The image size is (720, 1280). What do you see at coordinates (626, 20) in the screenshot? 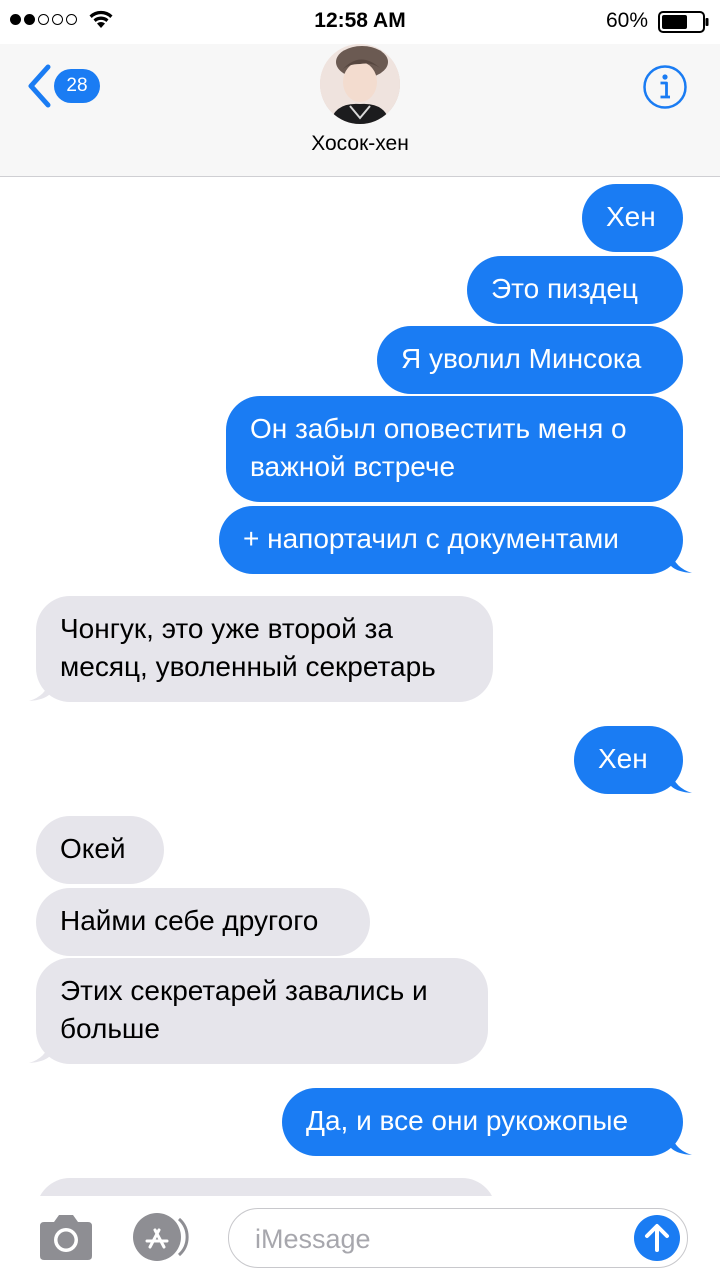
I see `battery-percentage: 60%` at bounding box center [626, 20].